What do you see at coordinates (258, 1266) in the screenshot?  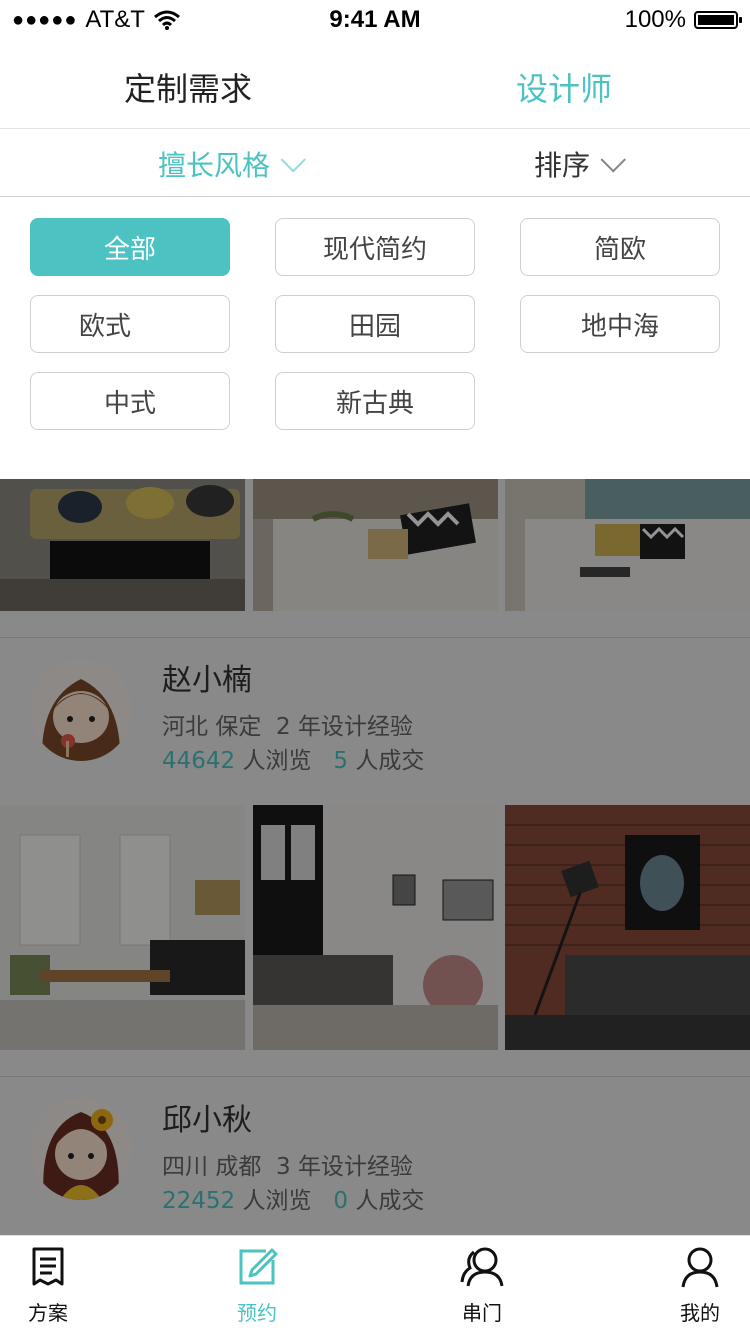 I see `edit-icon` at bounding box center [258, 1266].